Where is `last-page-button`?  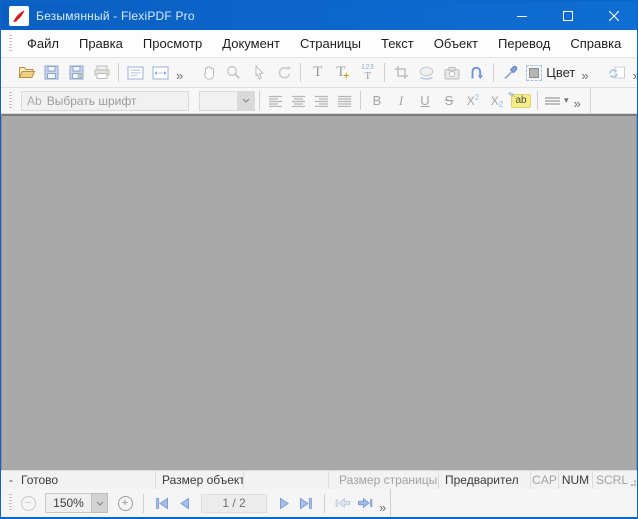
last-page-button is located at coordinates (306, 503).